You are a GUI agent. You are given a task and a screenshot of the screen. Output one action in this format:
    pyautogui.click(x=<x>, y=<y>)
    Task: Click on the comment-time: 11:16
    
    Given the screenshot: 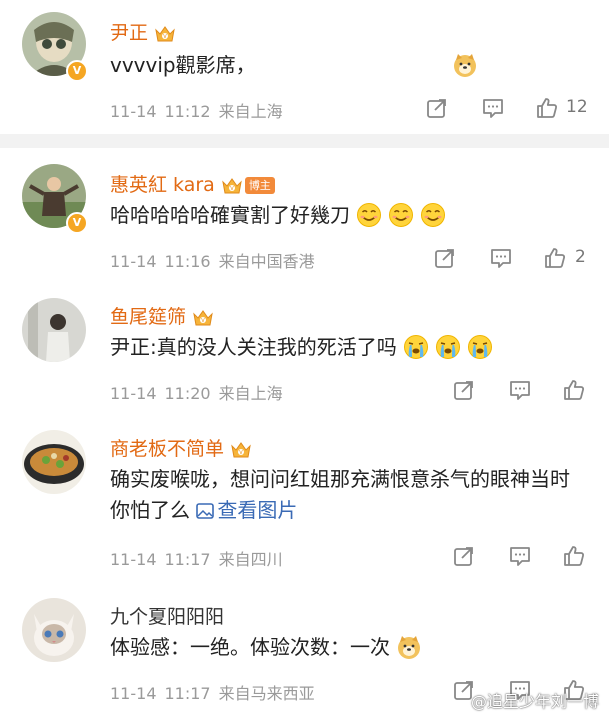 What is the action you would take?
    pyautogui.click(x=187, y=261)
    